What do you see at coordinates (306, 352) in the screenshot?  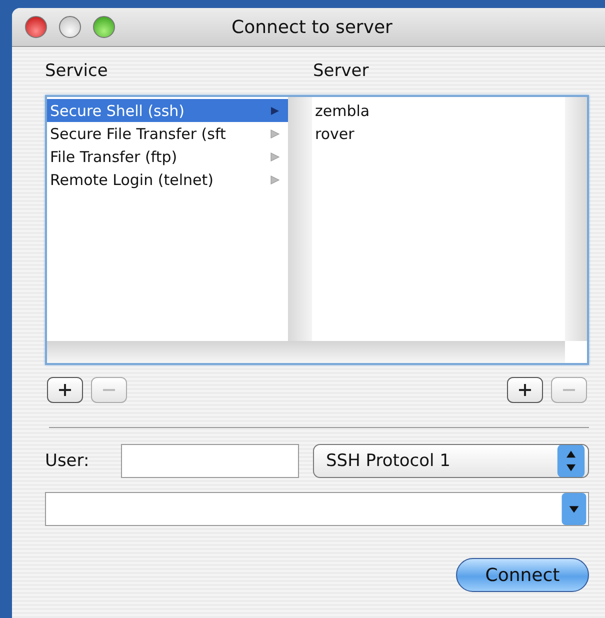 I see `horizontal-scrollbar` at bounding box center [306, 352].